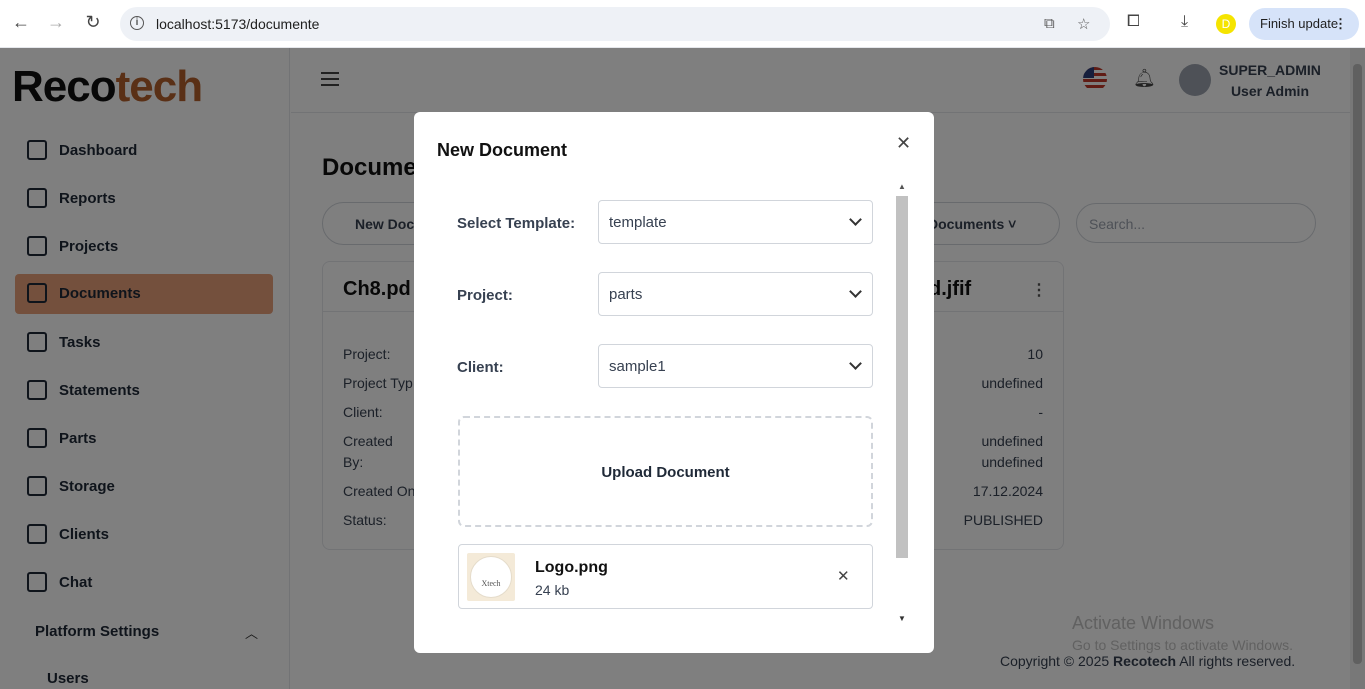  I want to click on project-value: parts, so click(626, 294).